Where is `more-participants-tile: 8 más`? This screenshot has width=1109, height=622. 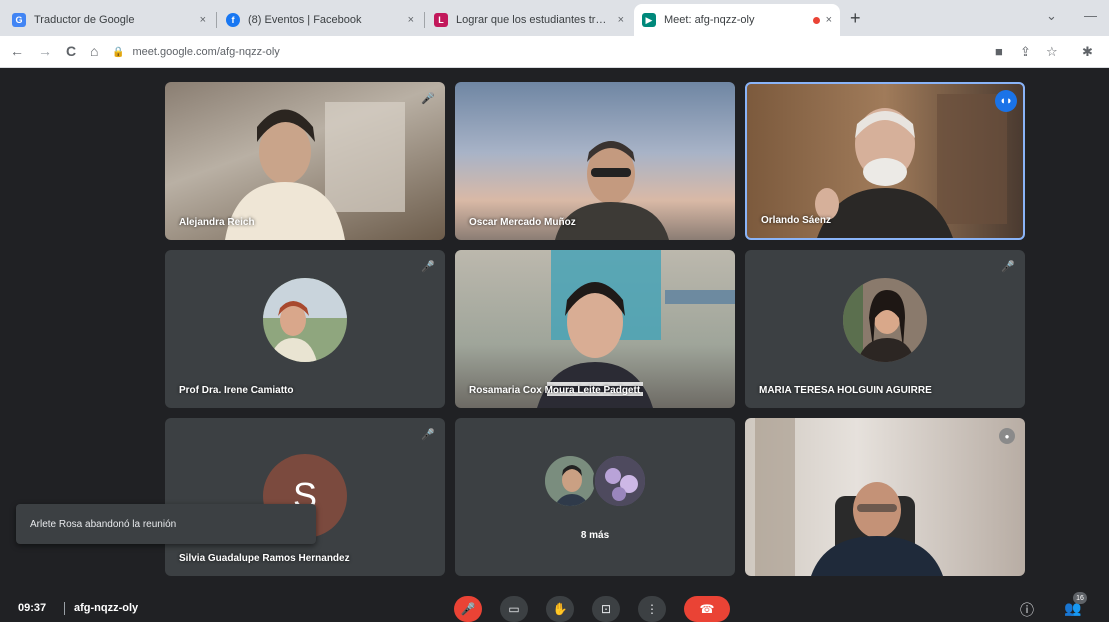
more-participants-tile: 8 más is located at coordinates (595, 497).